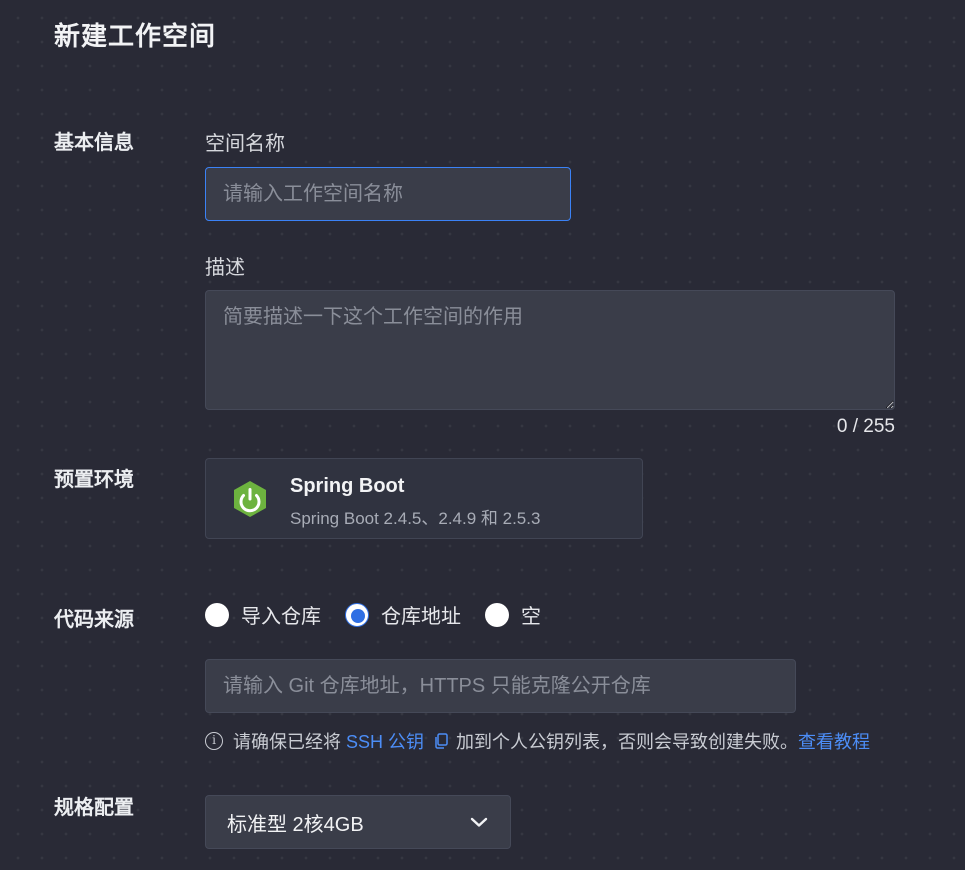 The height and width of the screenshot is (870, 965). I want to click on env-card-title: Spring Boot, so click(347, 486).